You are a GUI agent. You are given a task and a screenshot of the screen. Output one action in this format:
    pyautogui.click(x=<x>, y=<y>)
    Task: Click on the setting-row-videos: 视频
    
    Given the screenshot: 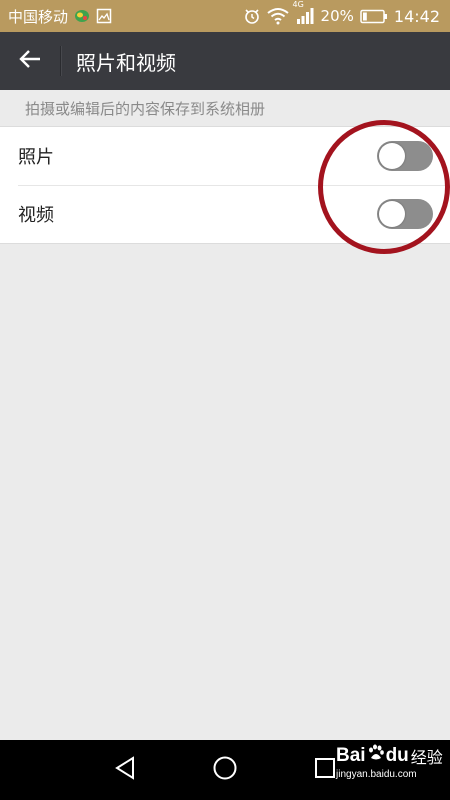 What is the action you would take?
    pyautogui.click(x=225, y=214)
    